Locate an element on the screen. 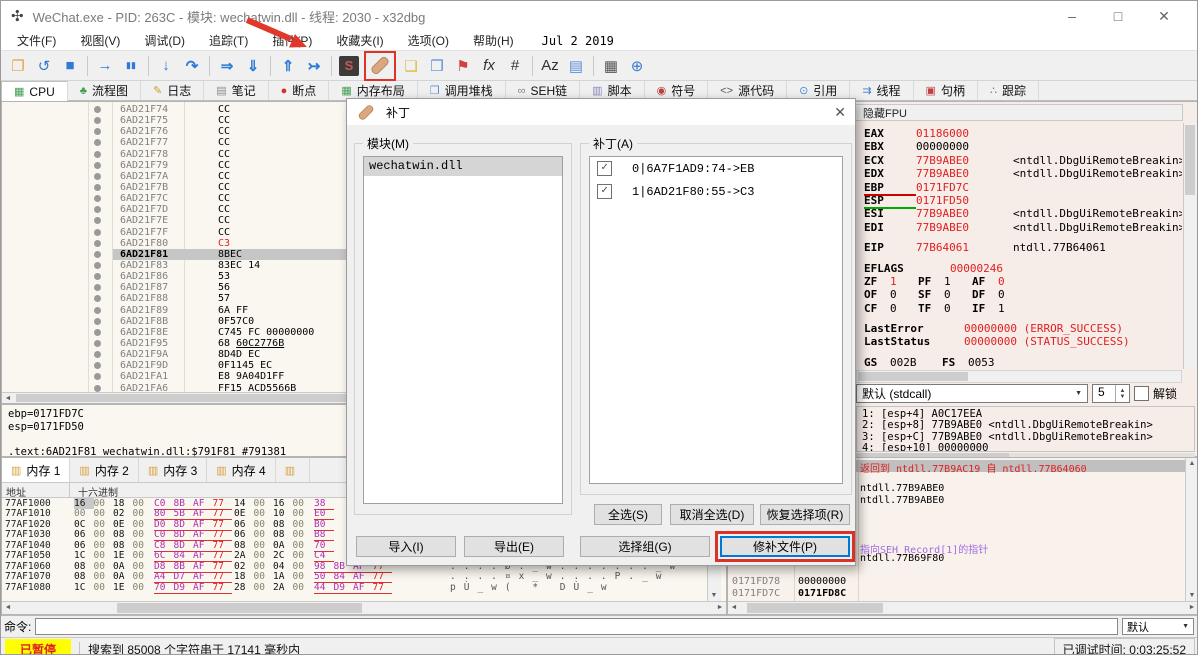 The height and width of the screenshot is (655, 1198). register-row: EAX 01186000 is located at coordinates (1023, 133).